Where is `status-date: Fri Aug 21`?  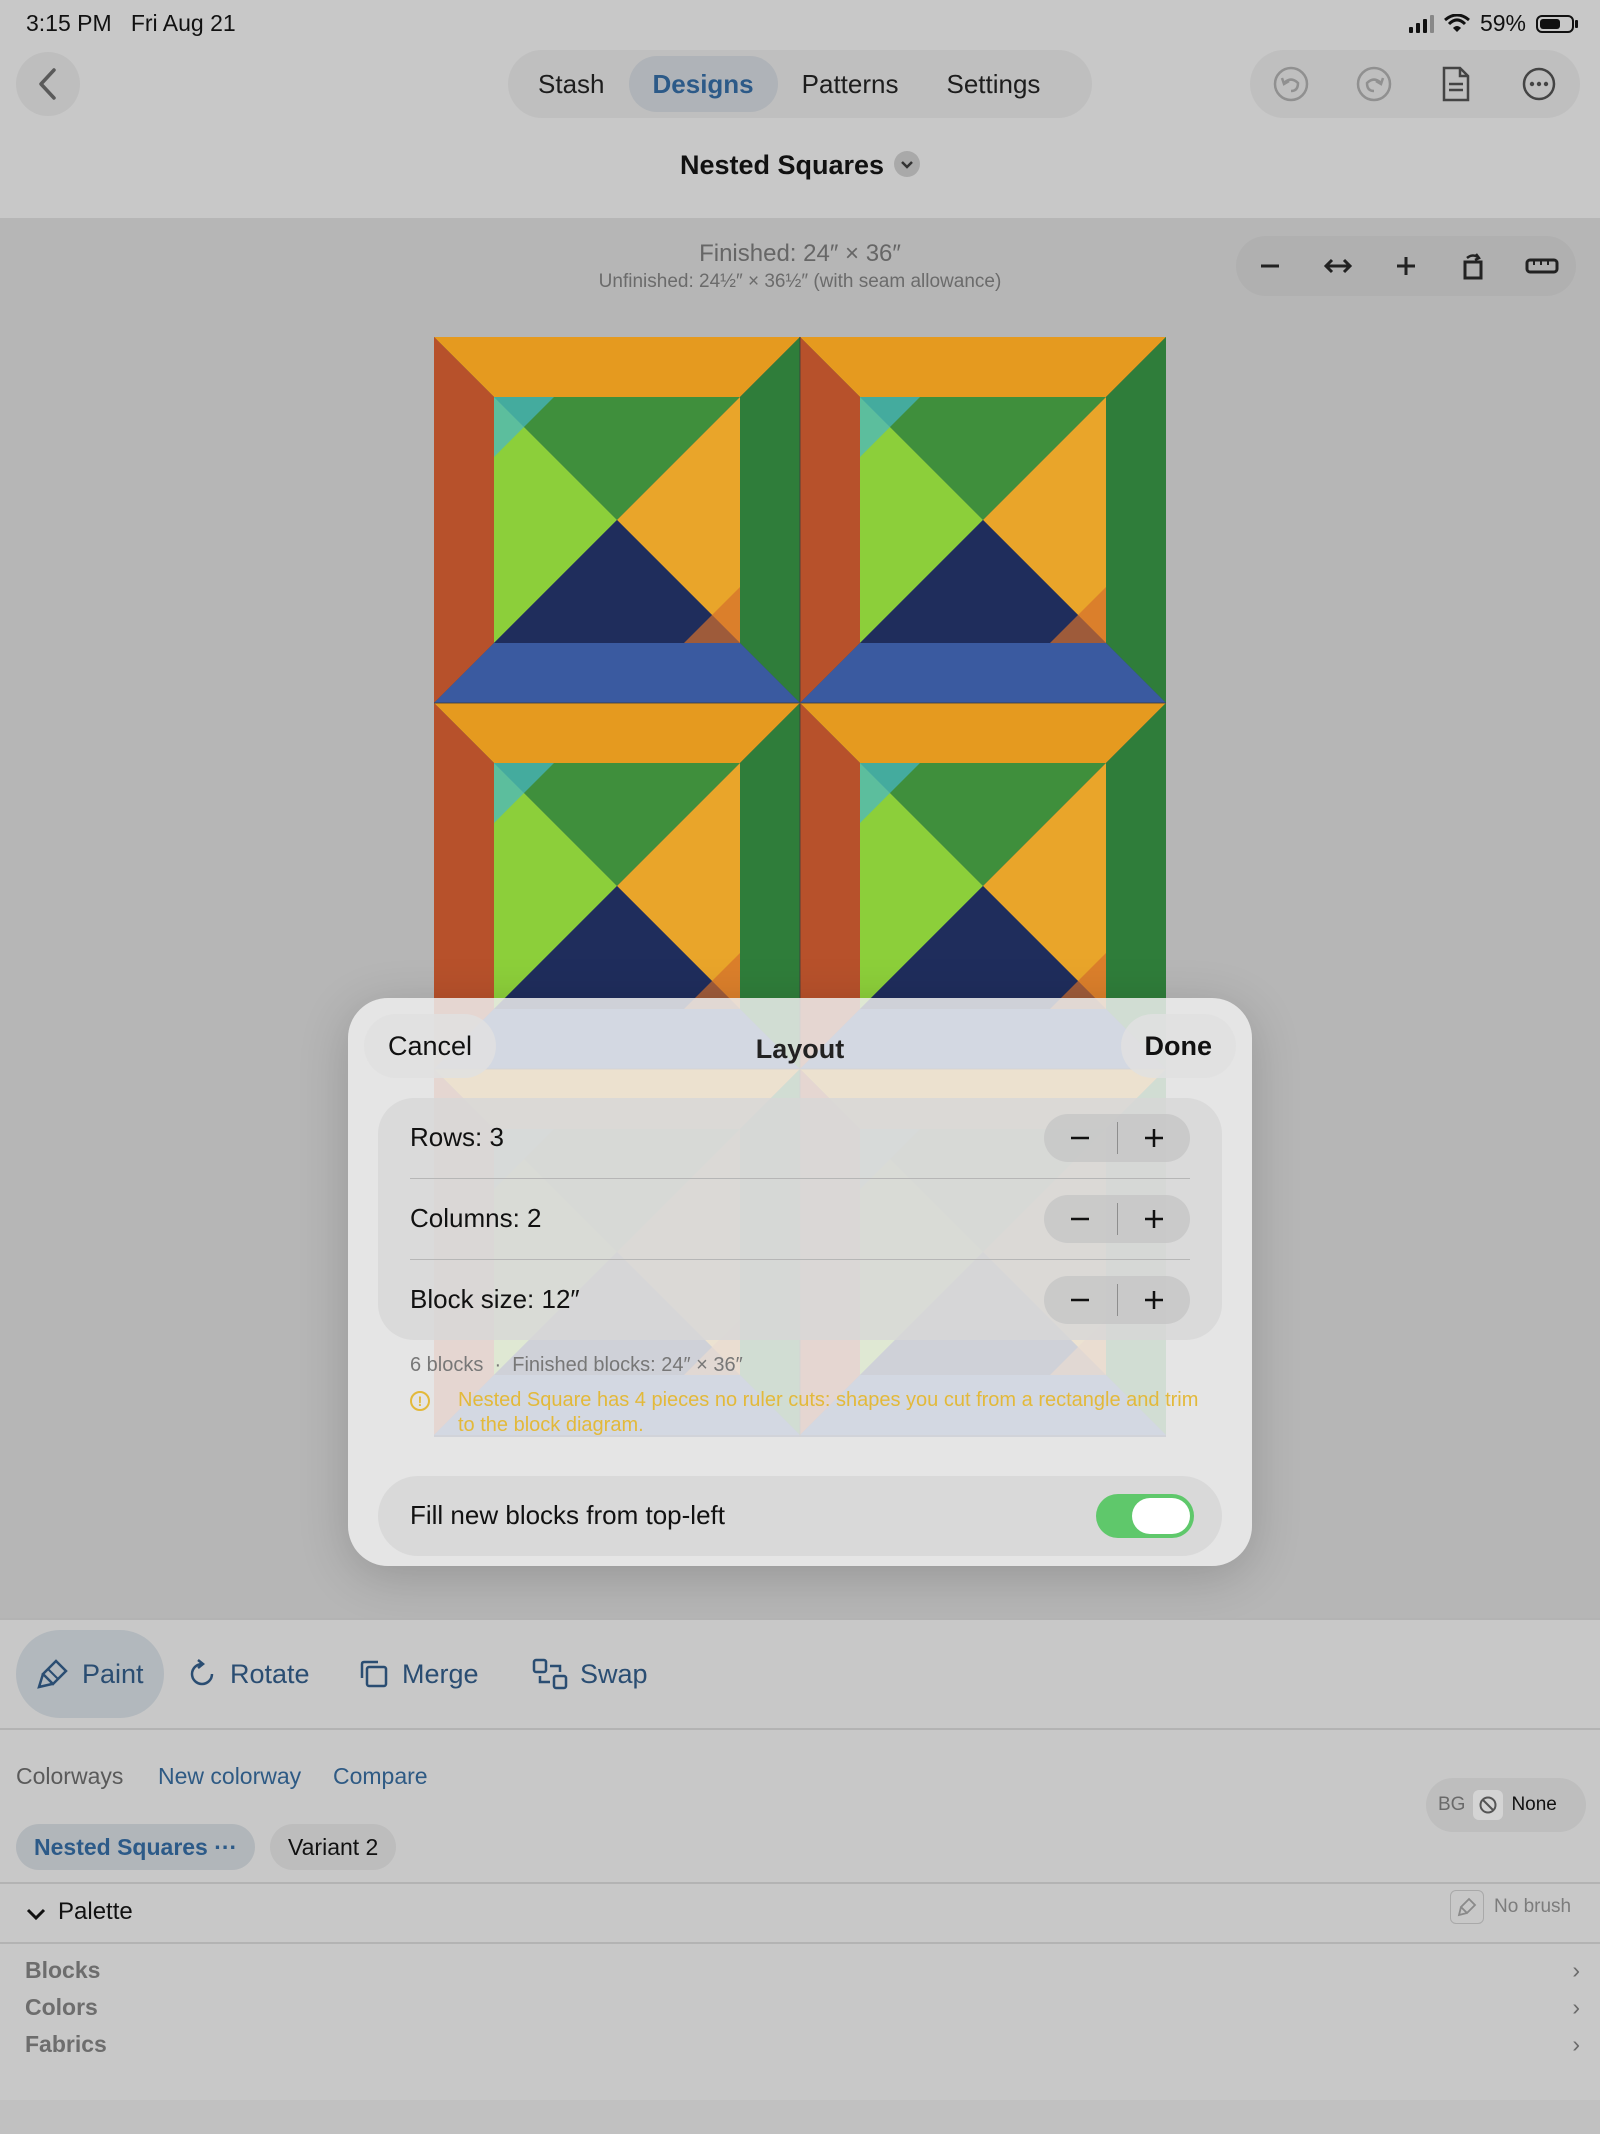
status-date: Fri Aug 21 is located at coordinates (183, 23).